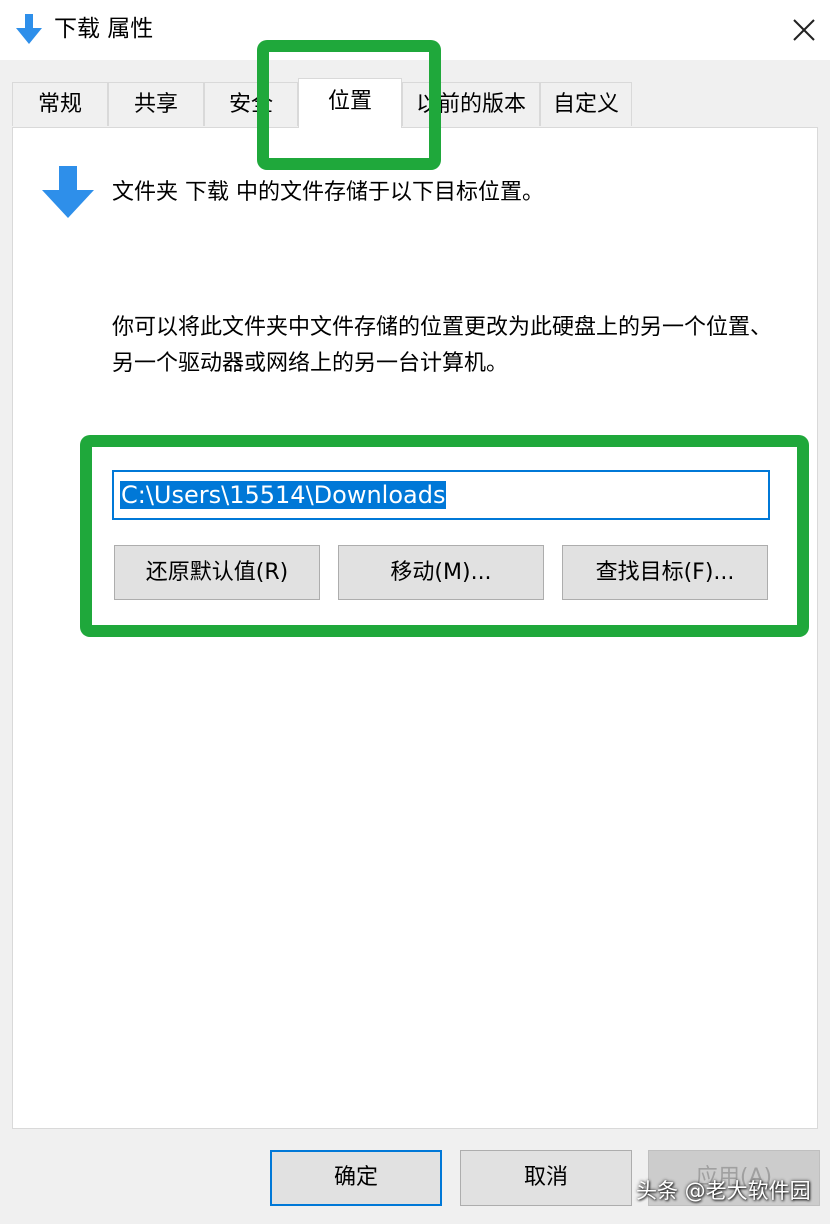  Describe the element at coordinates (328, 192) in the screenshot. I see `location-summary: 文件夹 下载 中的文件存储于以下目标位置。` at that location.